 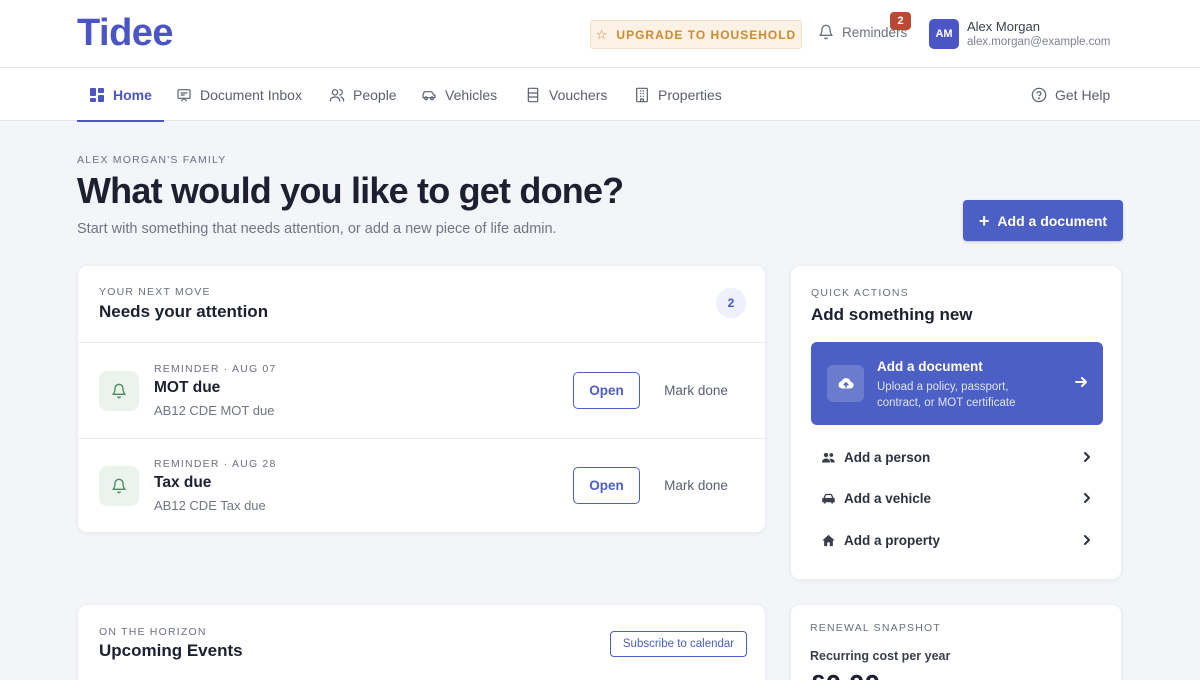 I want to click on help-circle-icon, so click(x=1039, y=94).